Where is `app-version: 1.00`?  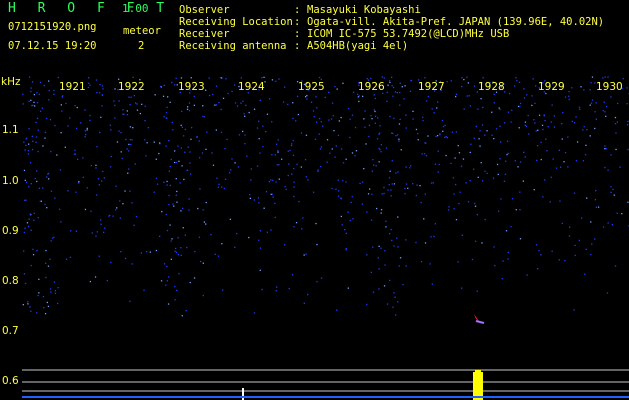 app-version: 1.00 is located at coordinates (135, 8).